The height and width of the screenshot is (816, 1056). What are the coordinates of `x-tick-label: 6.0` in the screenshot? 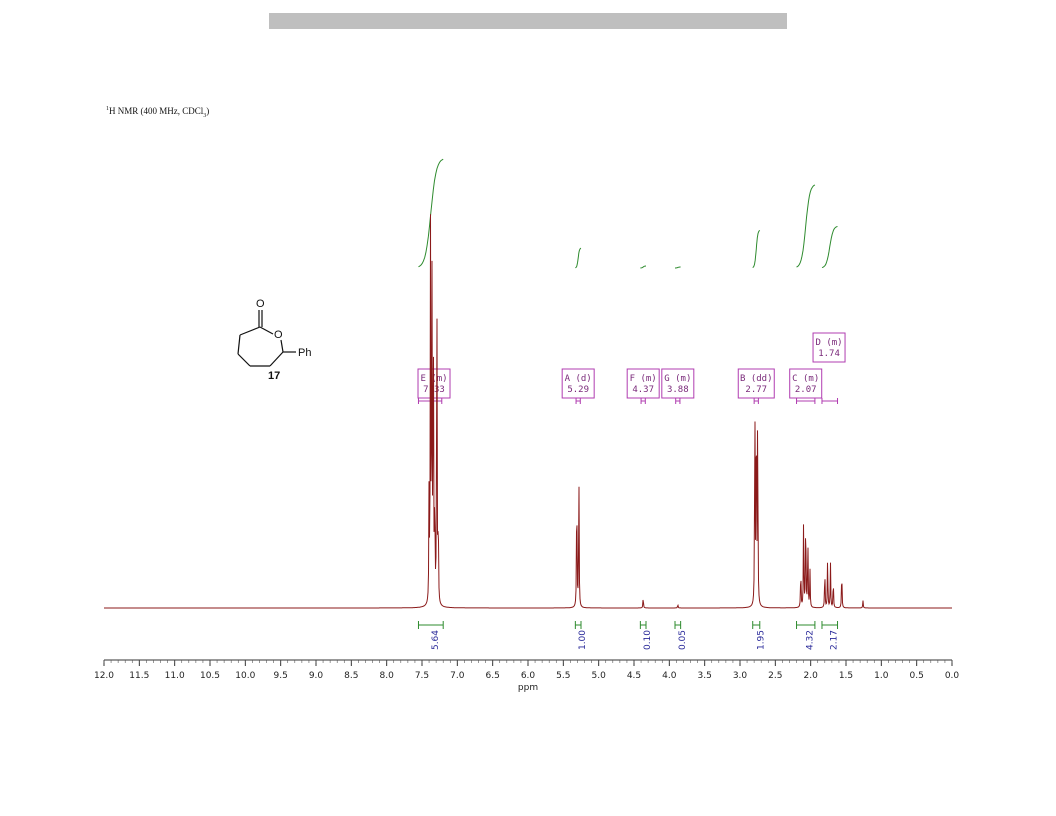 It's located at (528, 676).